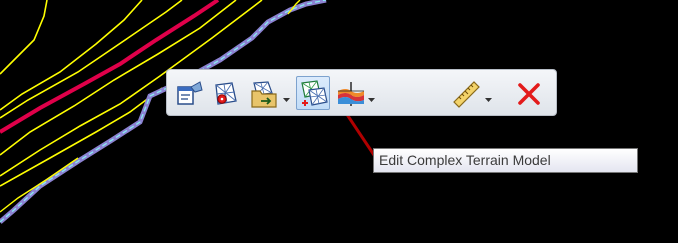  I want to click on measure-button, so click(466, 93).